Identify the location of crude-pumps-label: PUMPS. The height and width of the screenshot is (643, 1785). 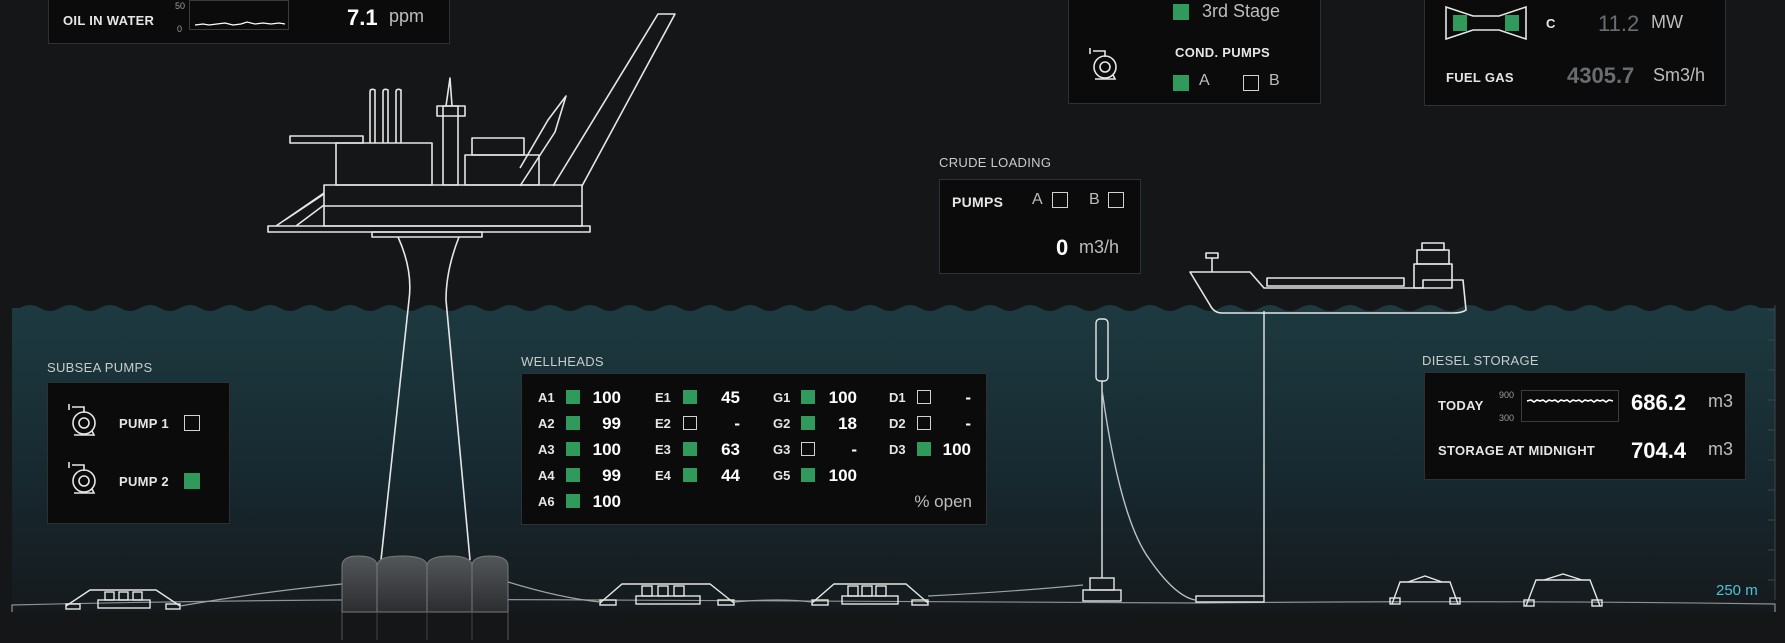
(978, 202).